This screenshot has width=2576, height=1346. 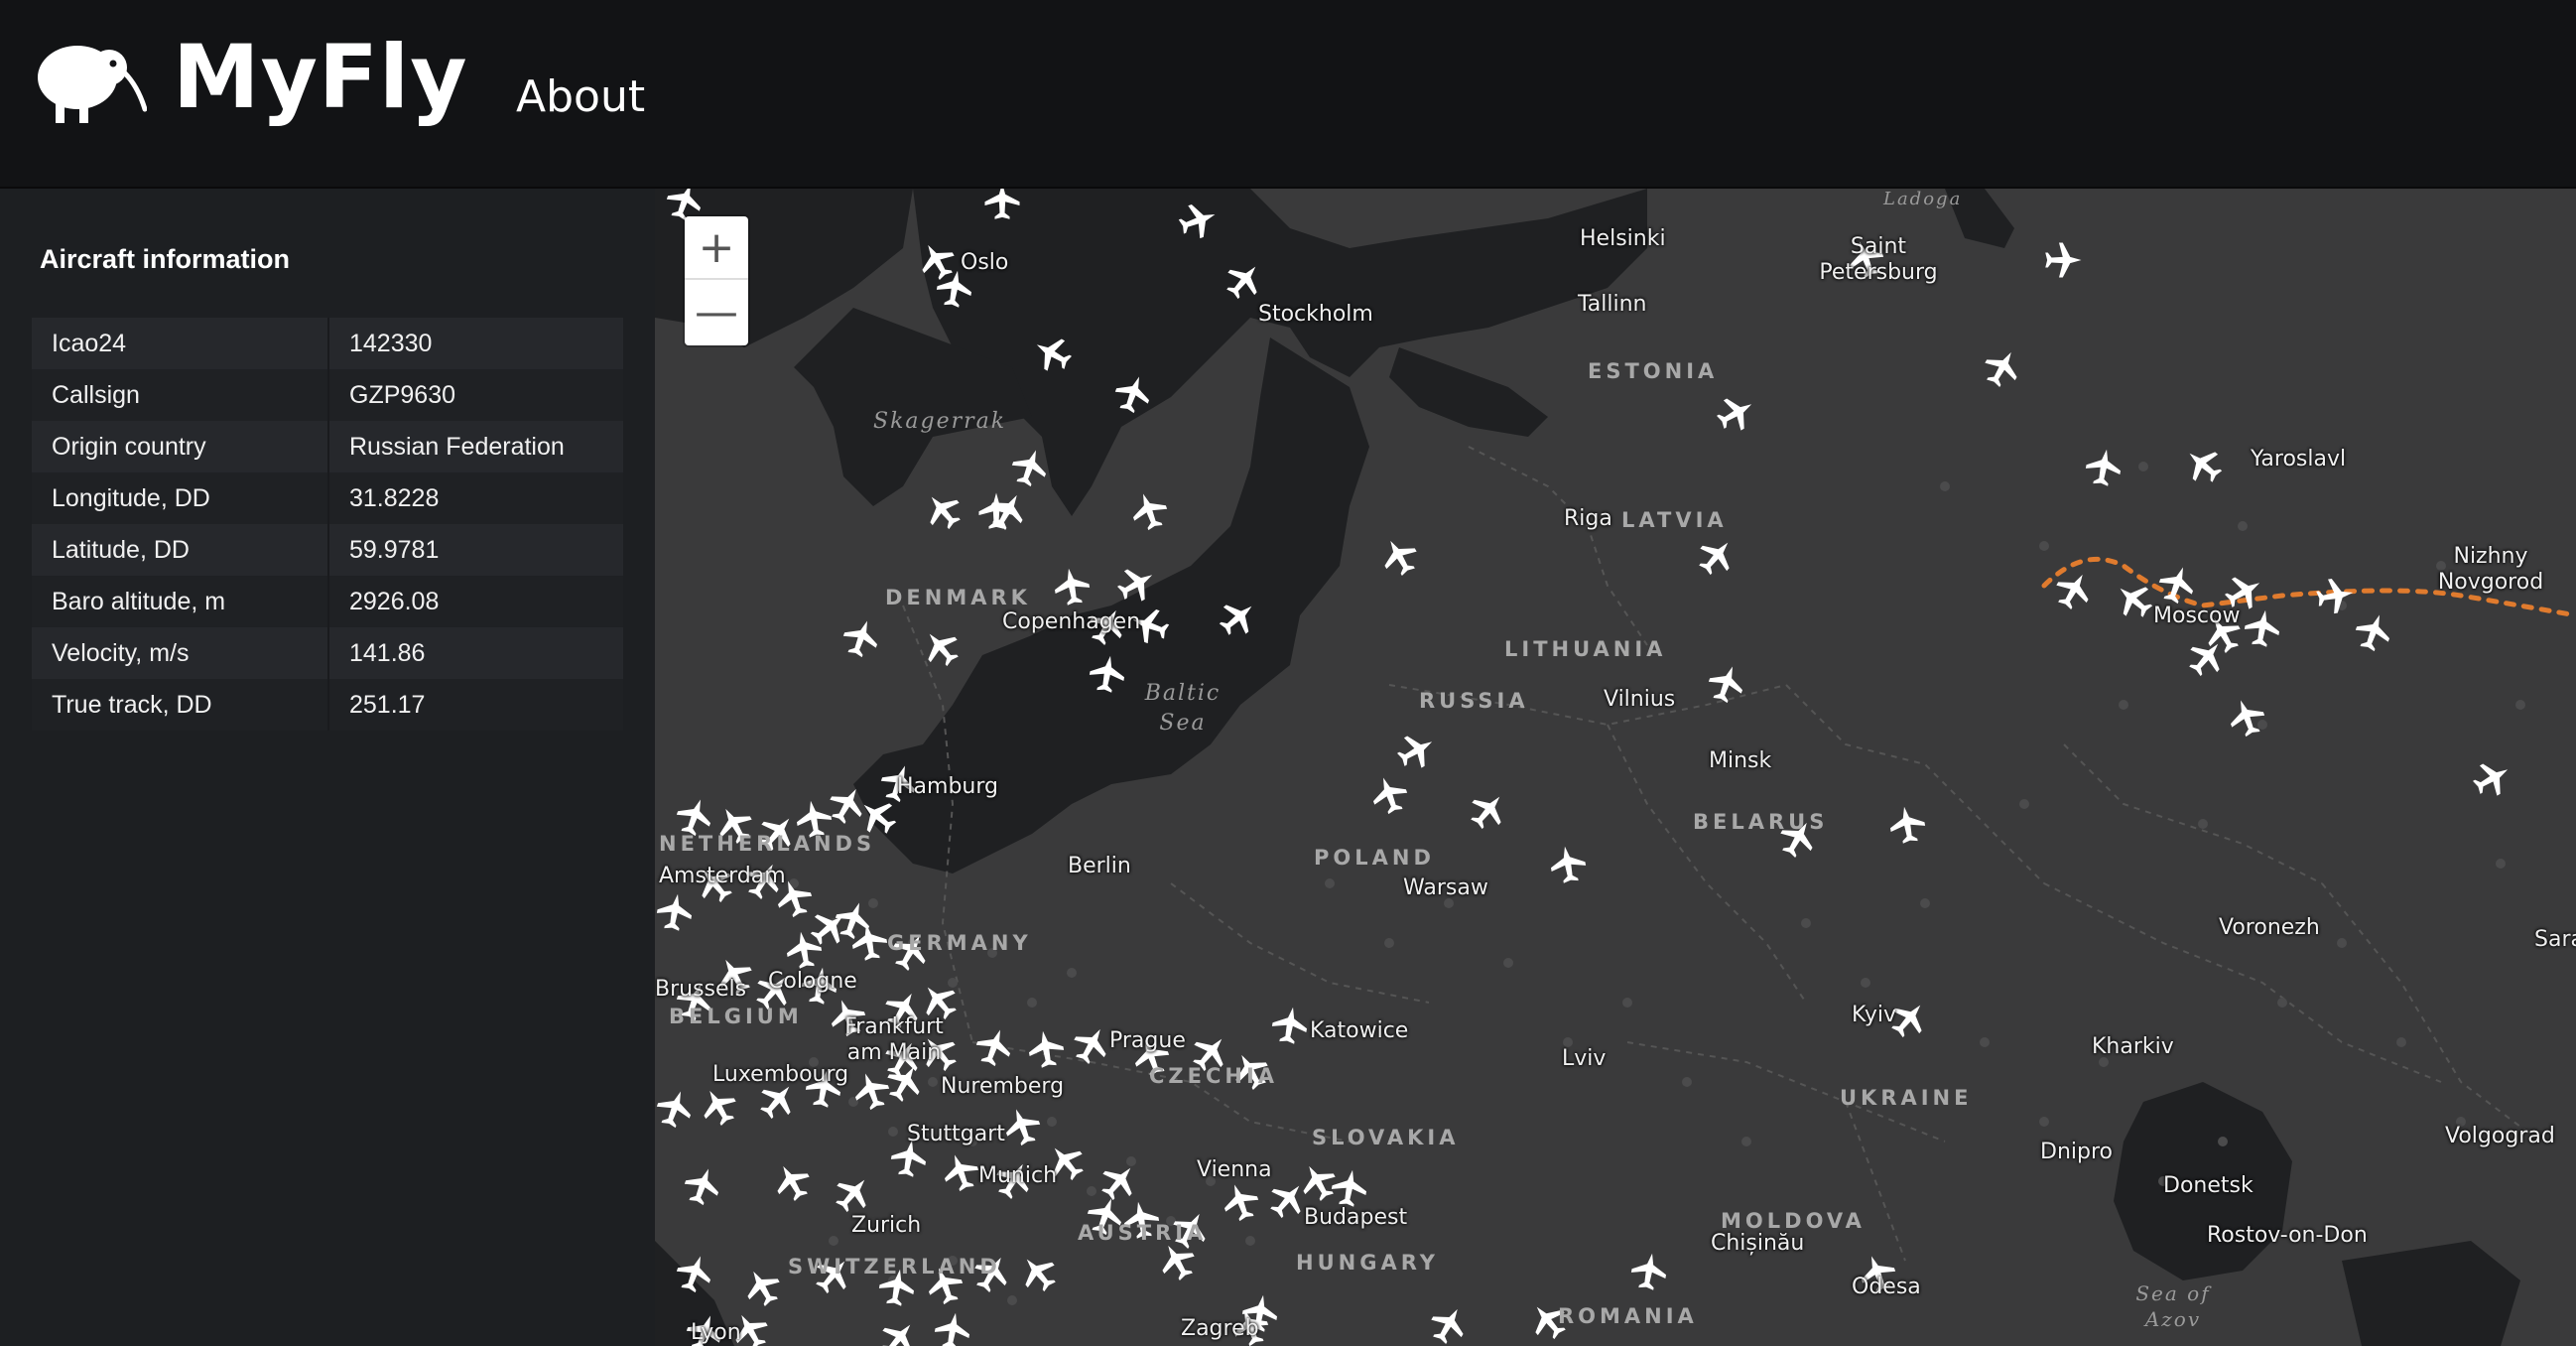 I want to click on info-label: Callsign, so click(x=181, y=395).